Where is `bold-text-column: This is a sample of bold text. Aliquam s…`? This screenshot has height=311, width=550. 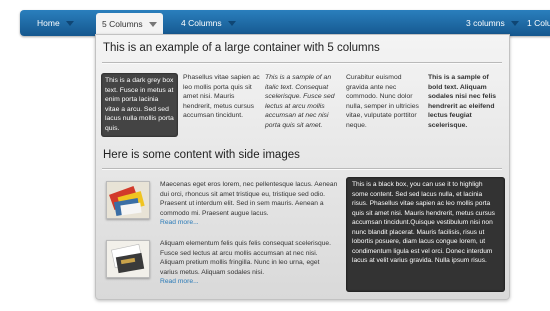
bold-text-column: This is a sample of bold text. Aliquam s… is located at coordinates (462, 101).